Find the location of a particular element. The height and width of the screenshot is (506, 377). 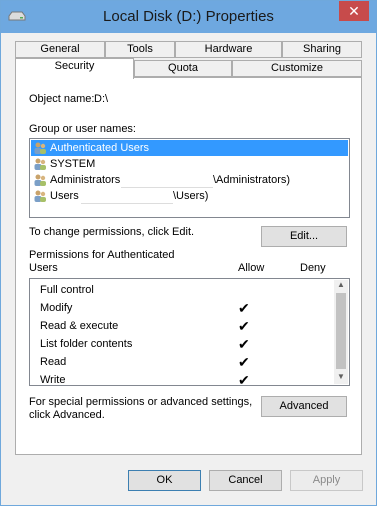

tab-label: General is located at coordinates (60, 49).